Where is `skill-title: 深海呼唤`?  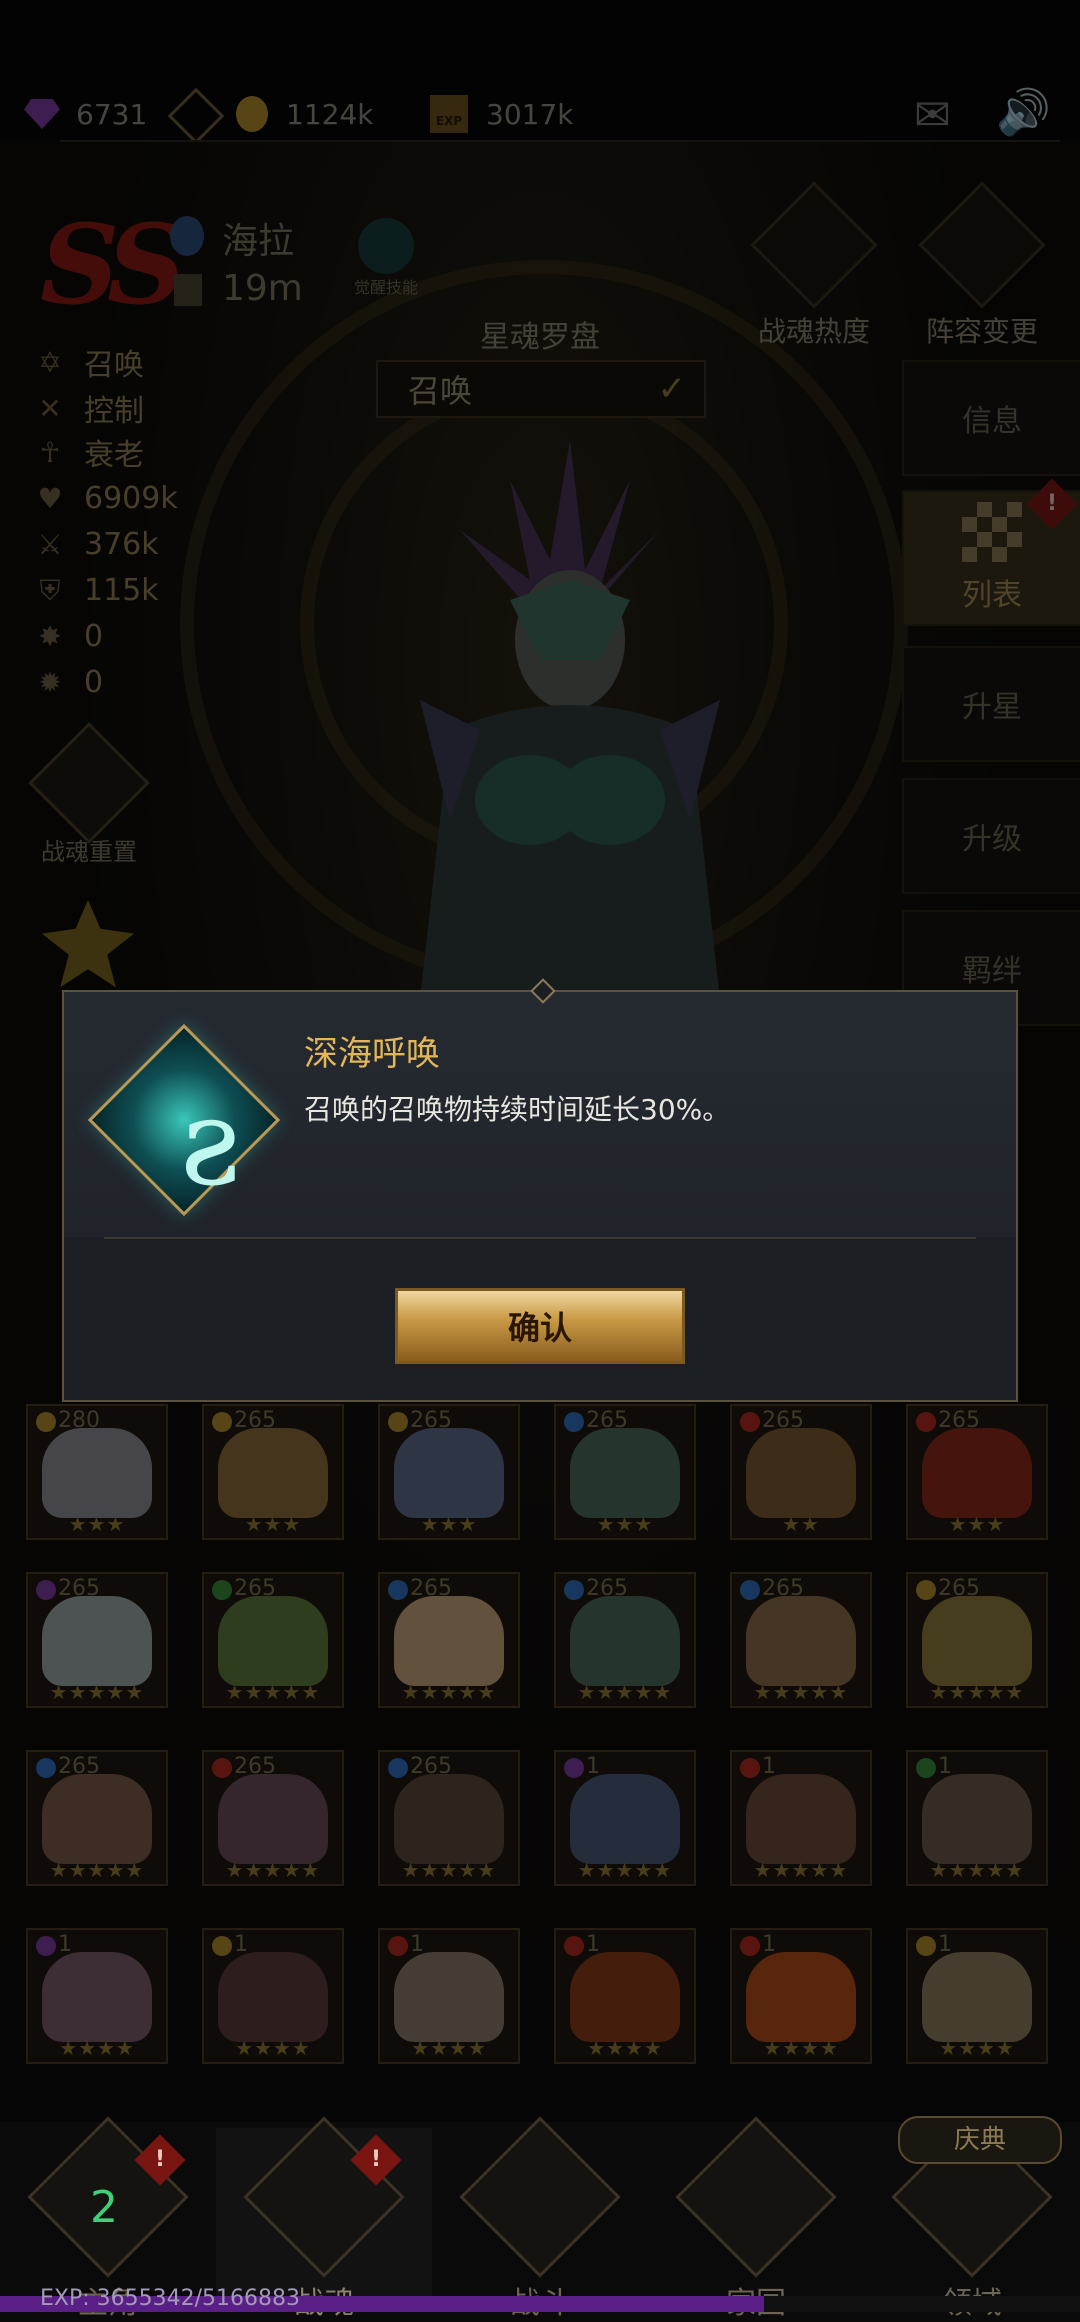
skill-title: 深海呼唤 is located at coordinates (372, 1054).